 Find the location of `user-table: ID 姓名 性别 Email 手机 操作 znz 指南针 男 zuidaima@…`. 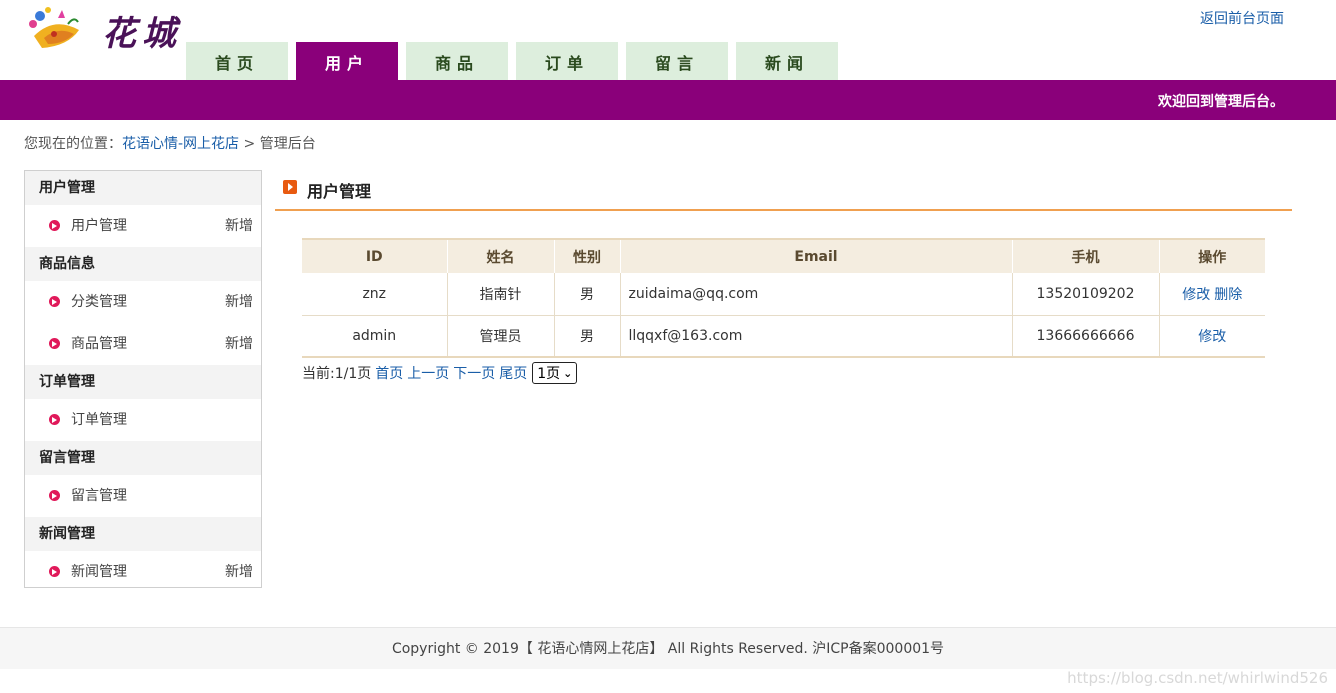

user-table: ID 姓名 性别 Email 手机 操作 znz 指南针 男 zuidaima@… is located at coordinates (783, 298).